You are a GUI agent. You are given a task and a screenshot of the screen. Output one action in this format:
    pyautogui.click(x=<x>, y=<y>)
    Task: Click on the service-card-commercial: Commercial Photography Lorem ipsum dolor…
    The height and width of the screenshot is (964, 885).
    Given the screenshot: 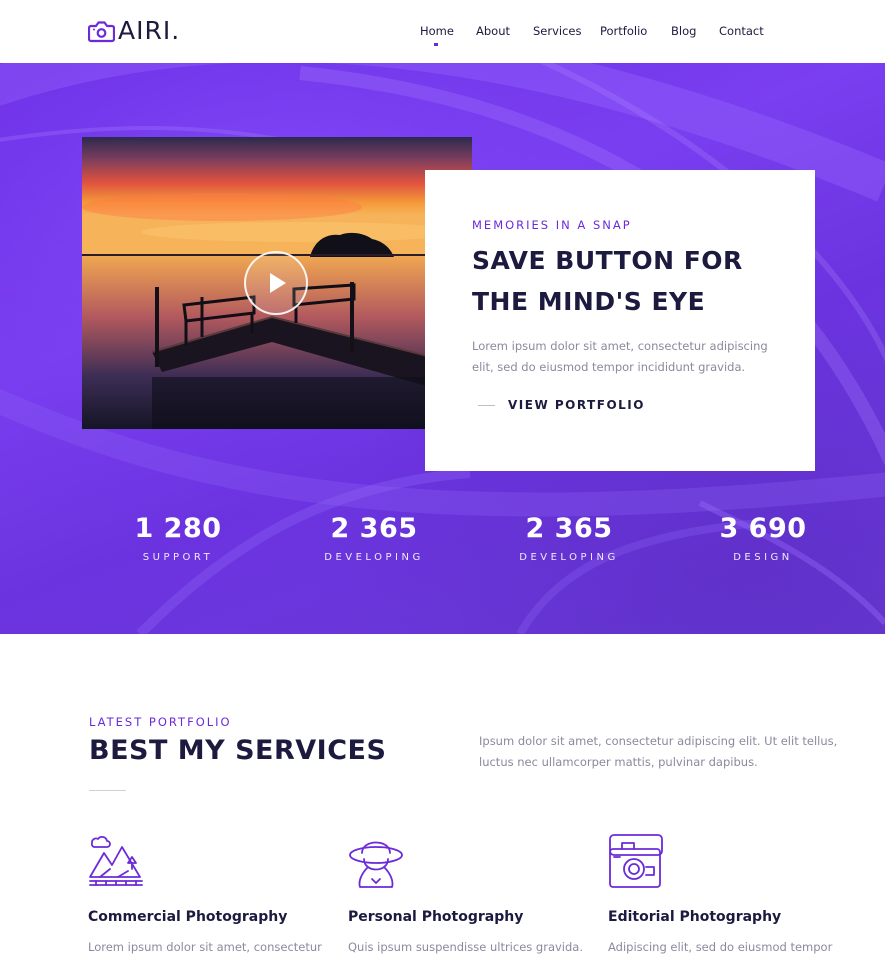 What is the action you would take?
    pyautogui.click(x=213, y=893)
    